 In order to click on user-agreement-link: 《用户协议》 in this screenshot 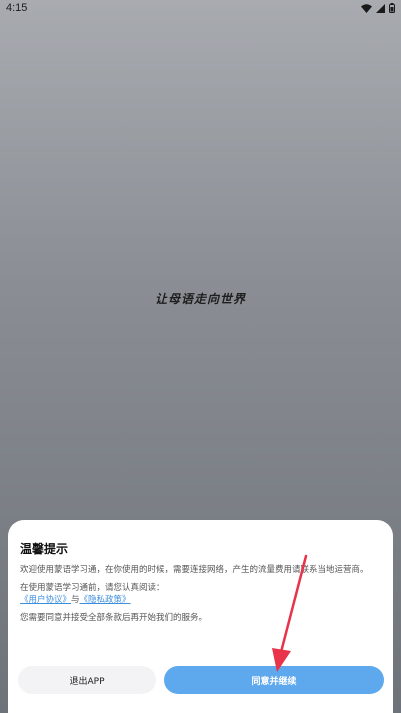, I will do `click(45, 600)`.